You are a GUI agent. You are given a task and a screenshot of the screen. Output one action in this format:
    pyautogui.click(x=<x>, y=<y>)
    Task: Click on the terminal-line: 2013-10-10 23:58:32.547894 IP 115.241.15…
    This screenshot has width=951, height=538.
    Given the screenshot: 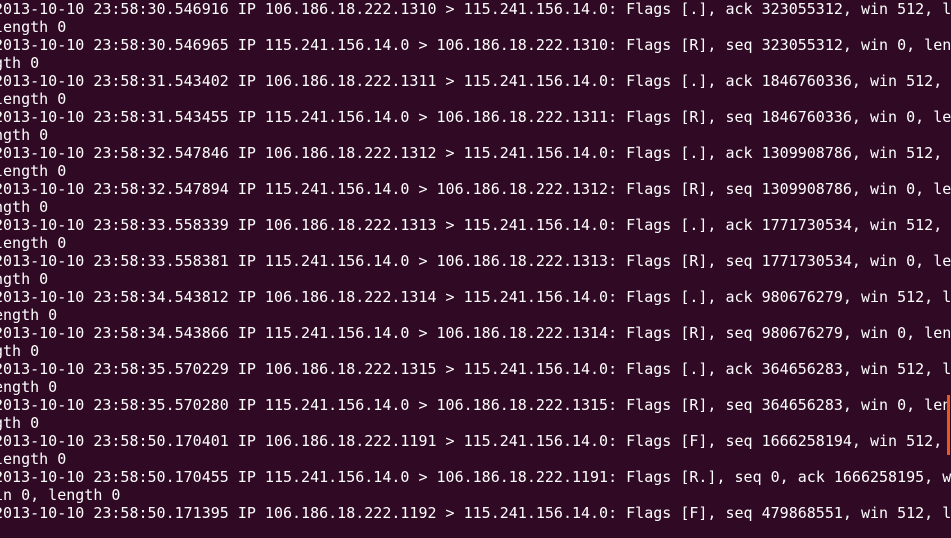 What is the action you would take?
    pyautogui.click(x=475, y=189)
    